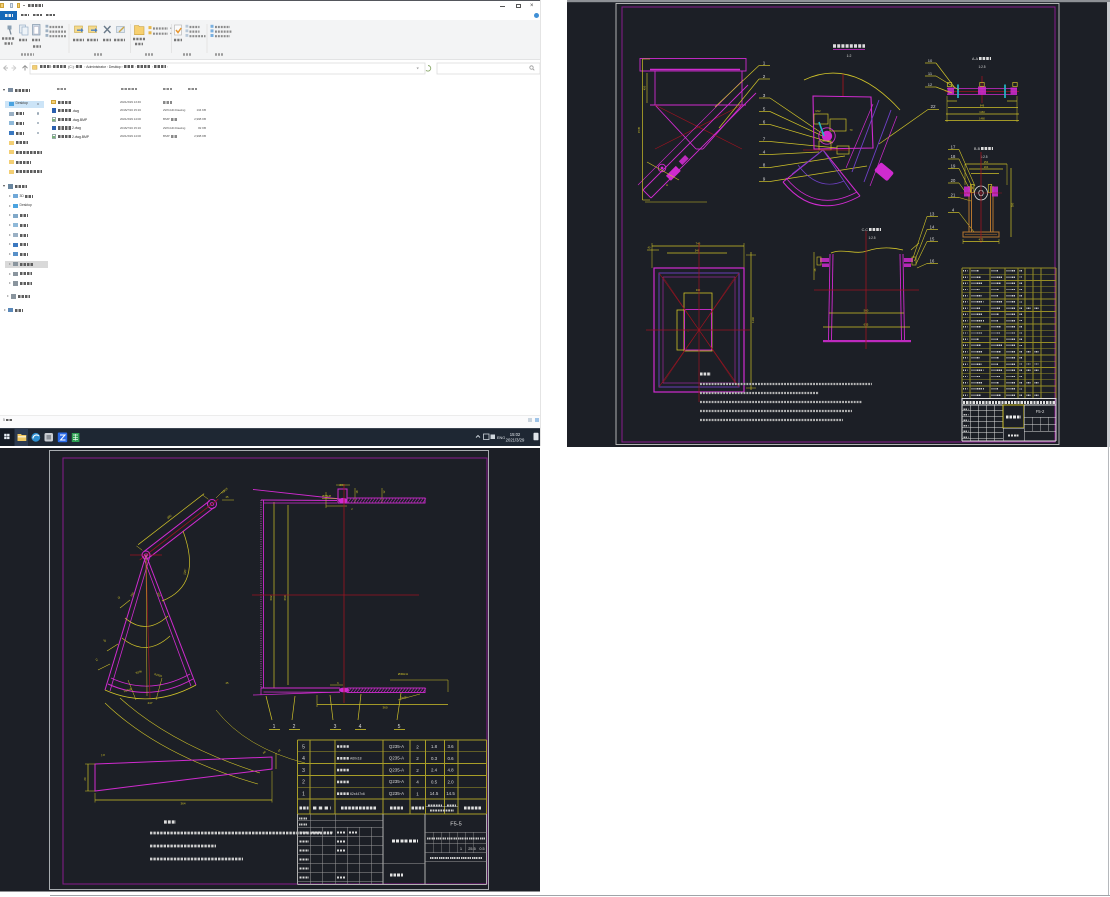  Describe the element at coordinates (434, 746) in the screenshot. I see `svg-text: 1.8` at that location.